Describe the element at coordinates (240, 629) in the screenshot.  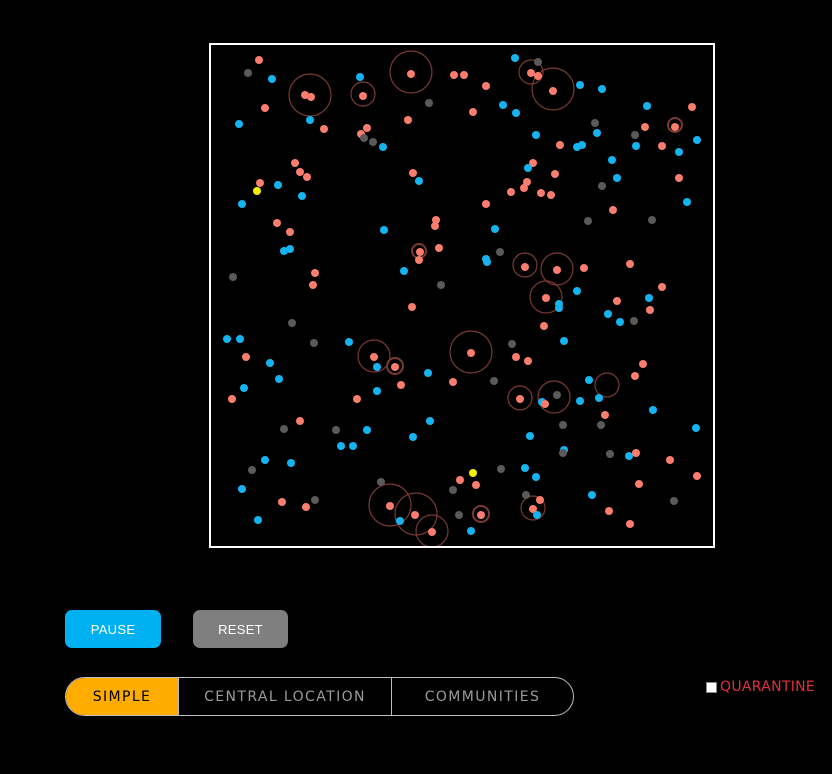
I see `reset-button: RESET` at that location.